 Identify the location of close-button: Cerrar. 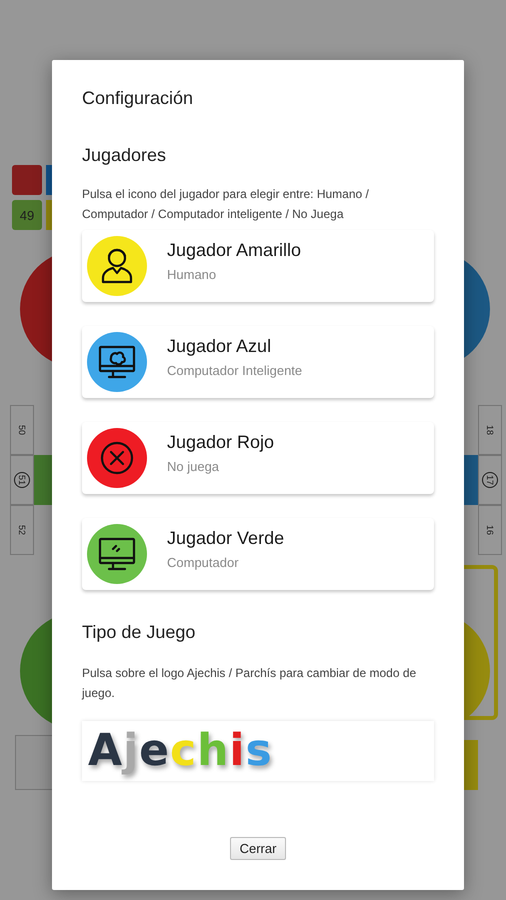
(258, 848).